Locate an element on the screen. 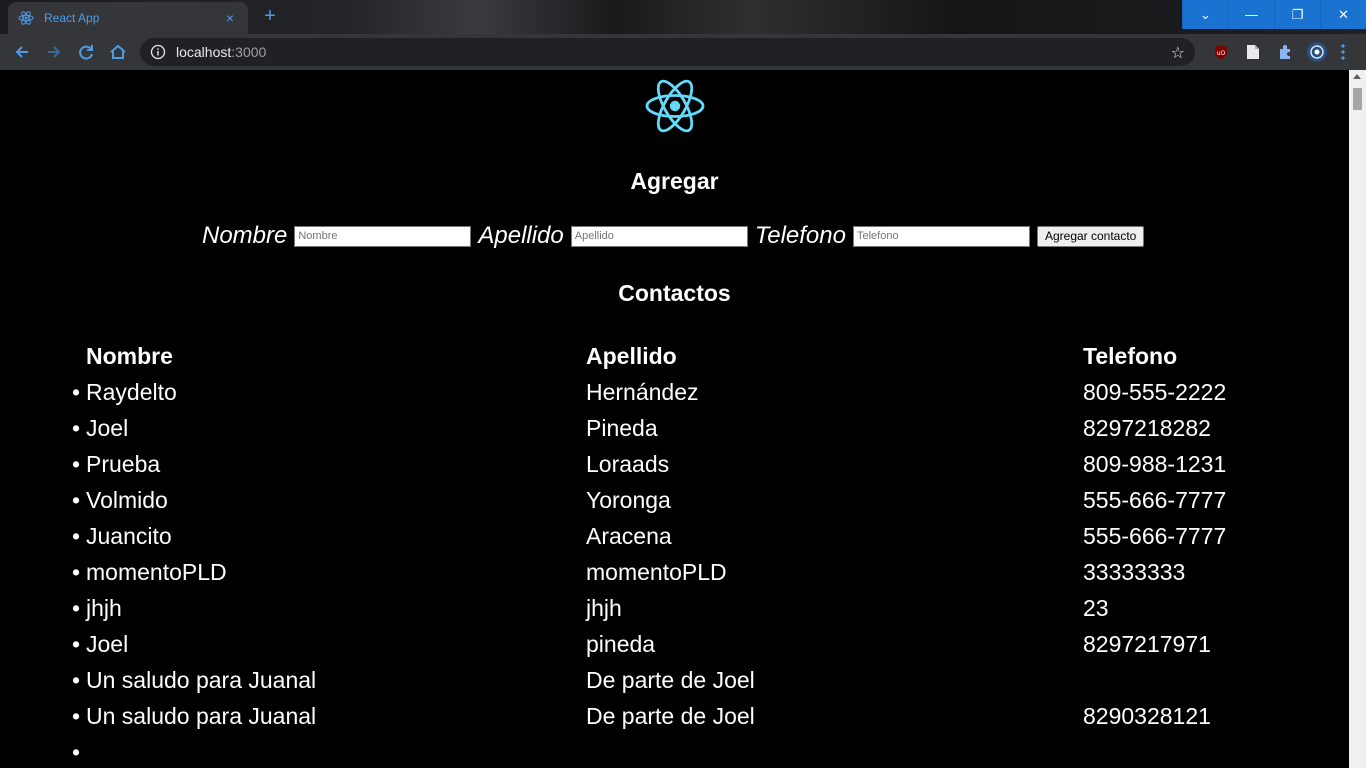 The width and height of the screenshot is (1366, 768). table-row: • Volmido Yoronga 555-666-7777 is located at coordinates (692, 500).